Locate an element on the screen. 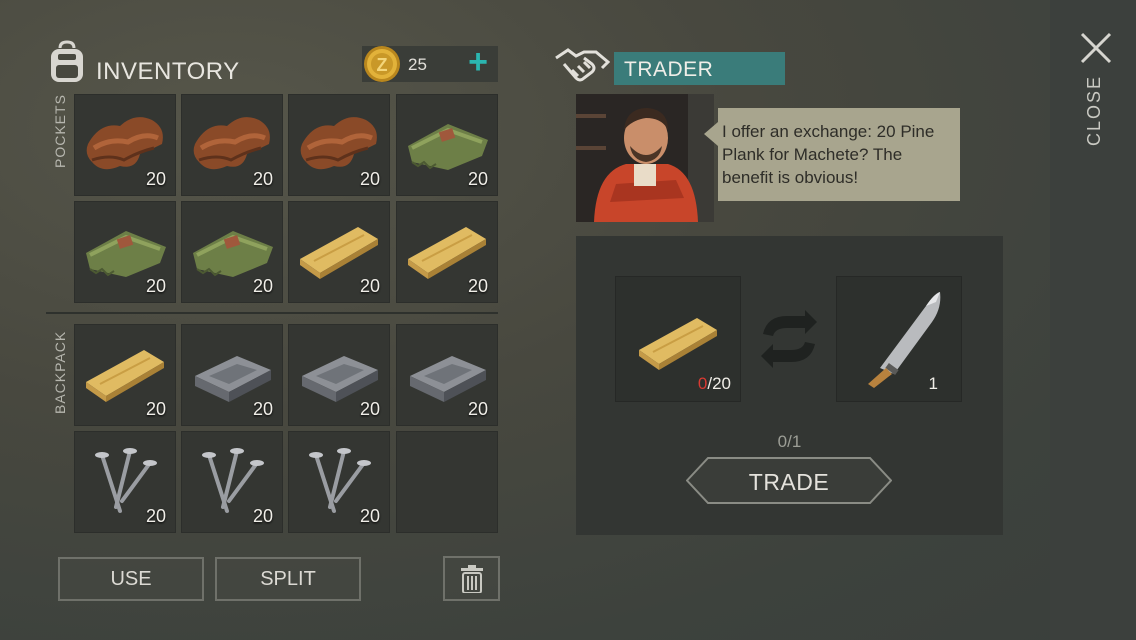 Image resolution: width=1136 pixels, height=640 pixels. close-panel: CLOSE is located at coordinates (1093, 320).